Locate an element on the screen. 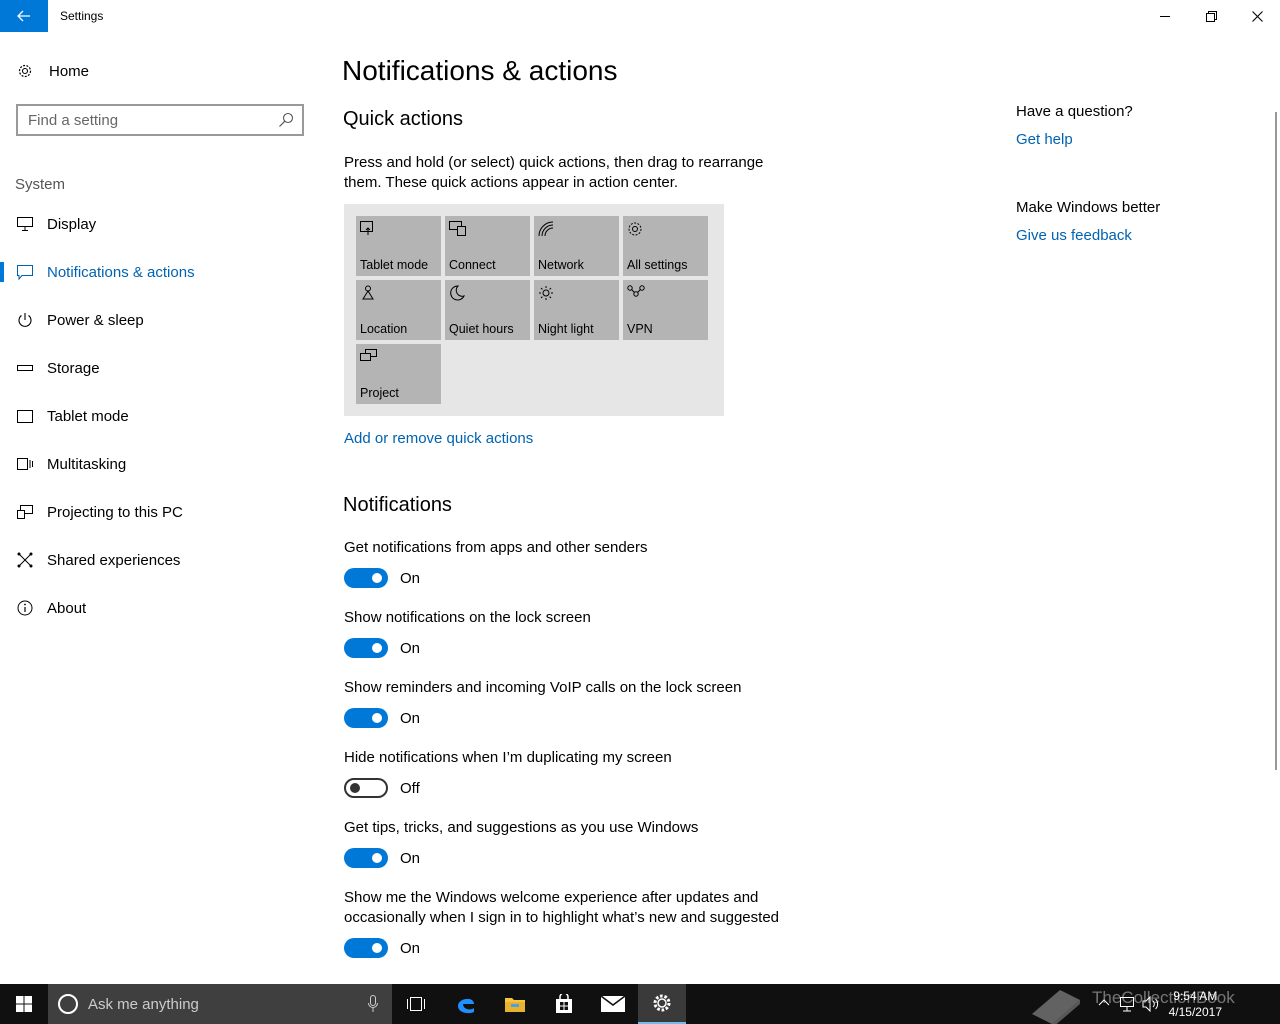 This screenshot has width=1280, height=1024. taskbar-clock: 9:54 AM 4/15/2017 is located at coordinates (1195, 1004).